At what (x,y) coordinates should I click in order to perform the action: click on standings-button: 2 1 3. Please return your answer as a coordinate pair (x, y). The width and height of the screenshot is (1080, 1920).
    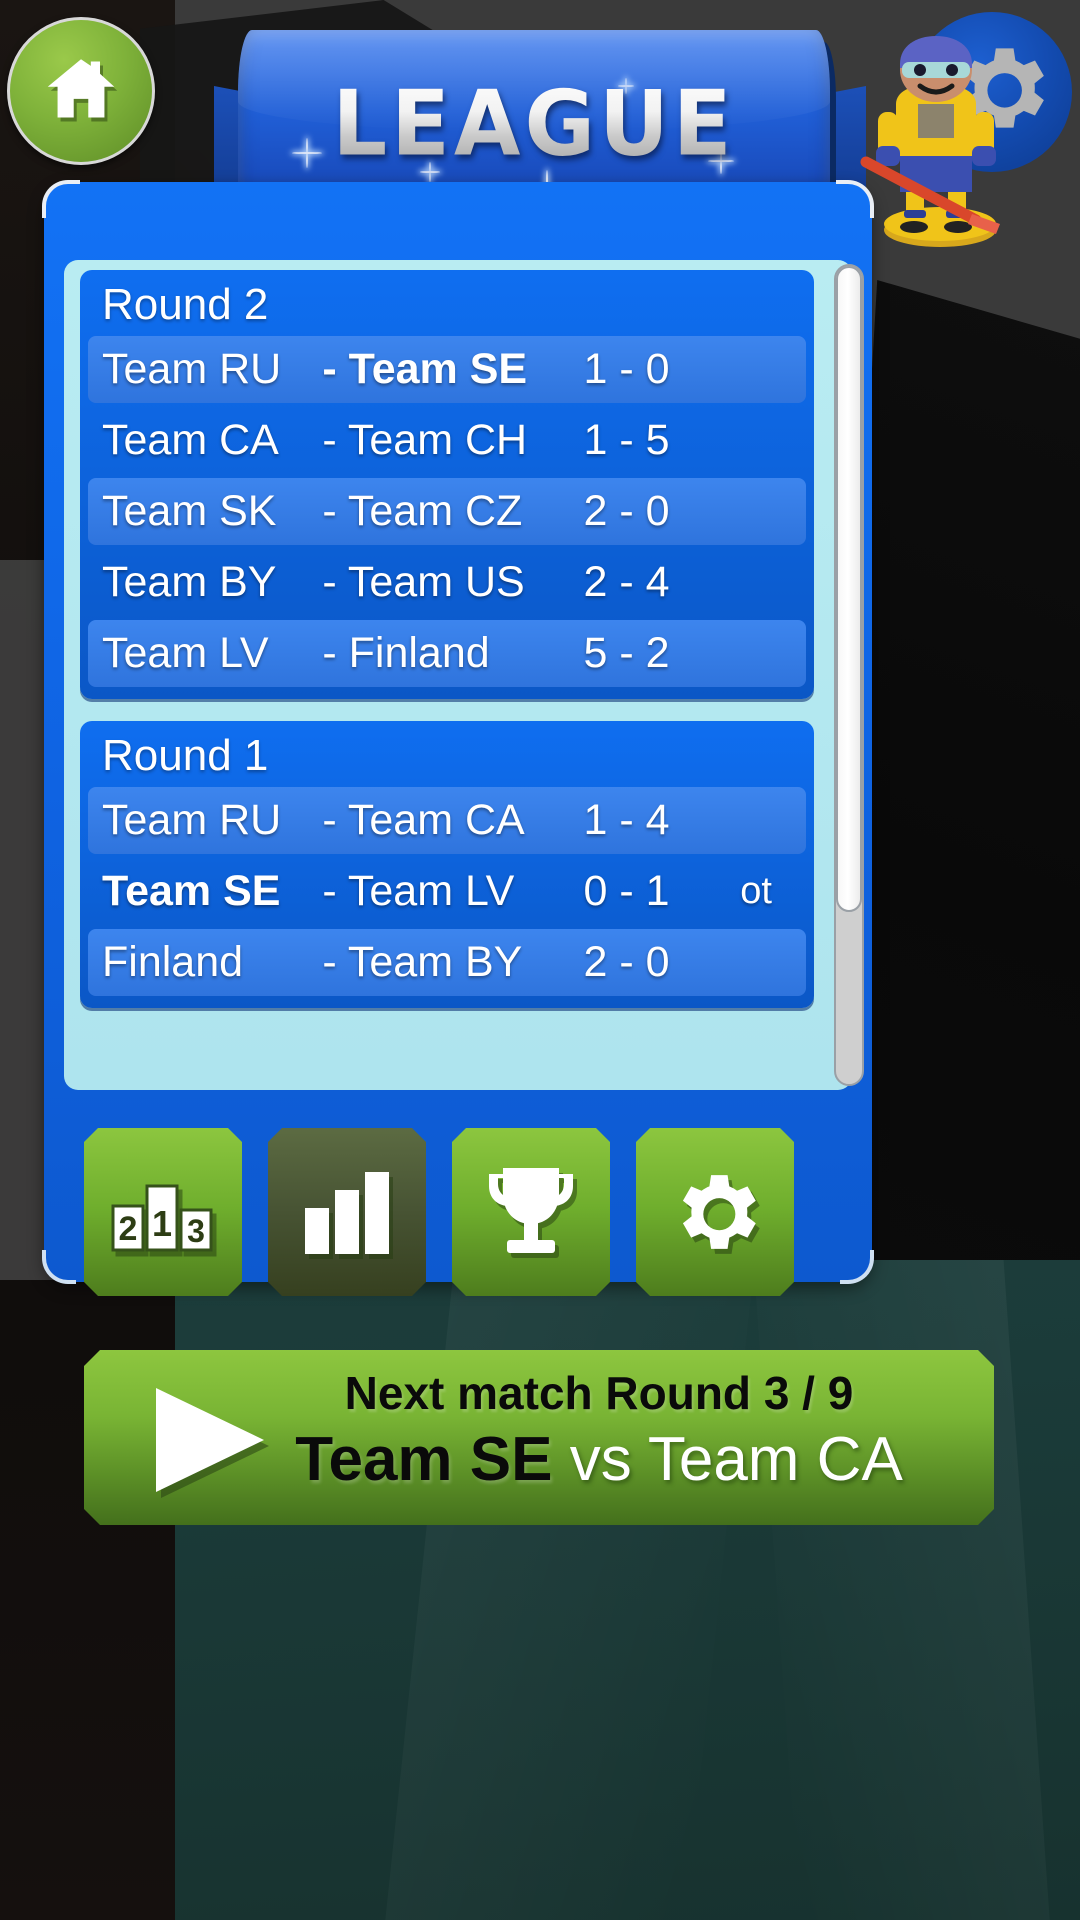
    Looking at the image, I should click on (163, 1212).